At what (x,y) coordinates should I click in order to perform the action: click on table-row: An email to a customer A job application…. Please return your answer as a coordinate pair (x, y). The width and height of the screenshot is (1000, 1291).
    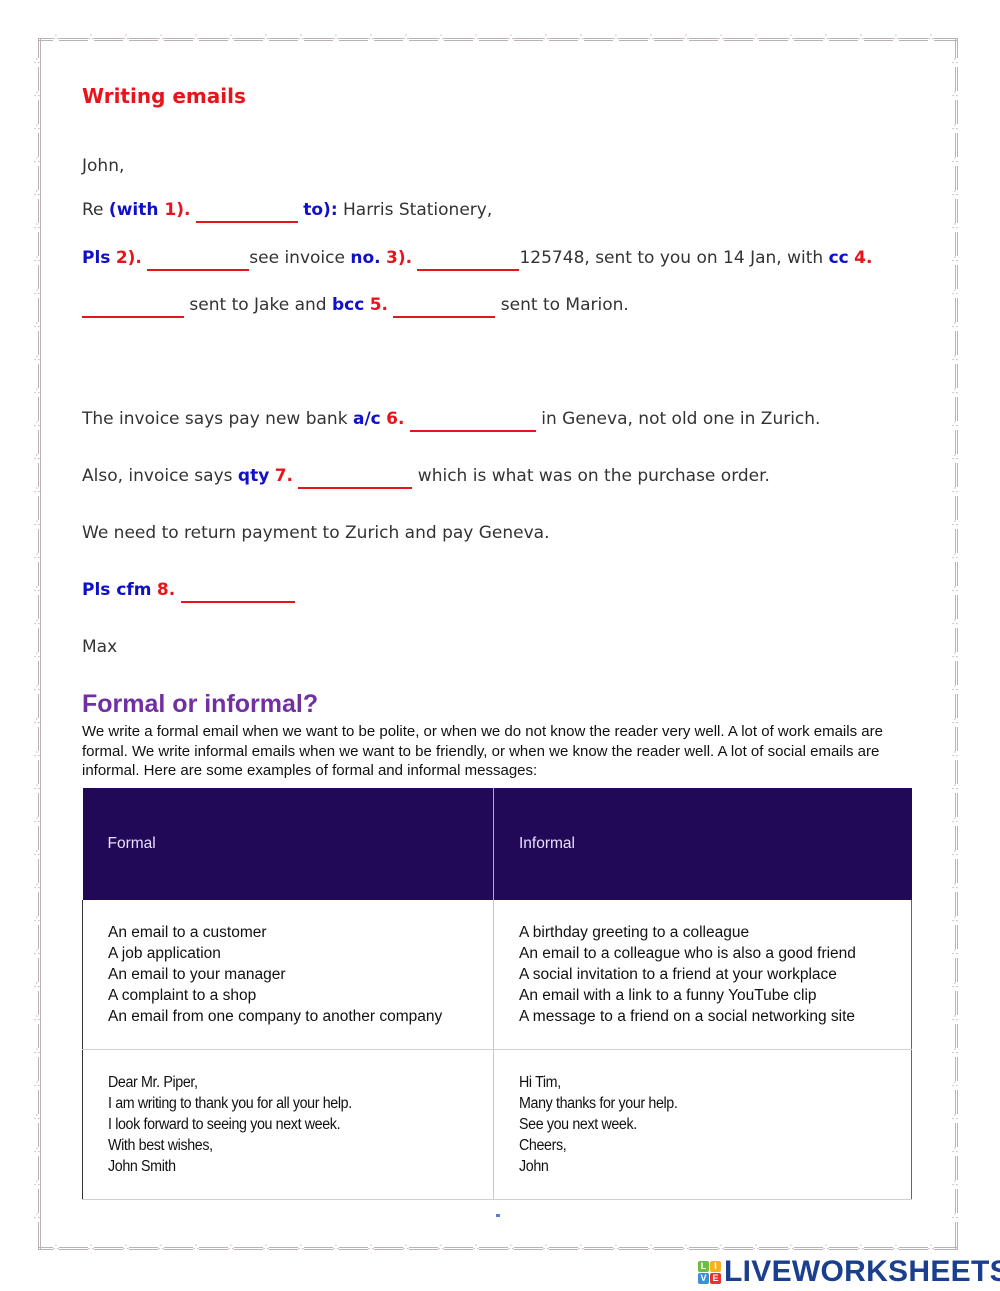
    Looking at the image, I should click on (497, 975).